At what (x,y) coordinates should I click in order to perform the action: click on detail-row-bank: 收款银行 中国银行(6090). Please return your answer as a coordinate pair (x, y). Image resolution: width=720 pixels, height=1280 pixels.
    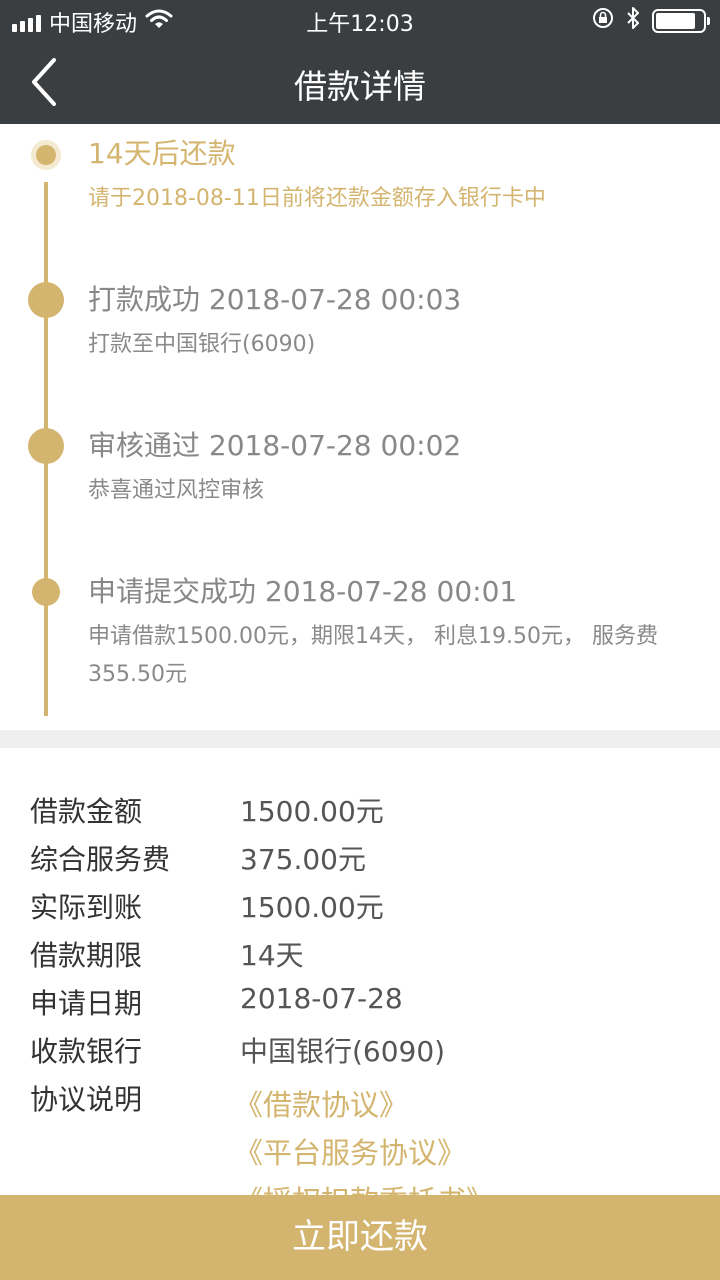
    Looking at the image, I should click on (360, 1054).